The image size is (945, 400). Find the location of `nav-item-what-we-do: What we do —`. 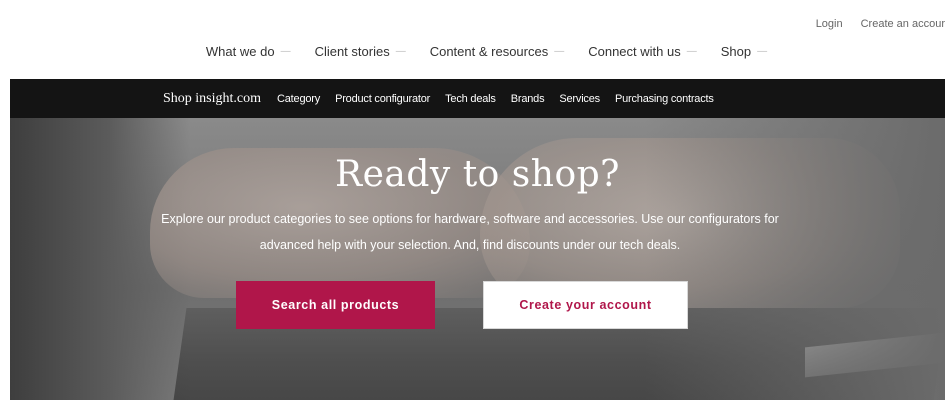

nav-item-what-we-do: What we do — is located at coordinates (248, 51).